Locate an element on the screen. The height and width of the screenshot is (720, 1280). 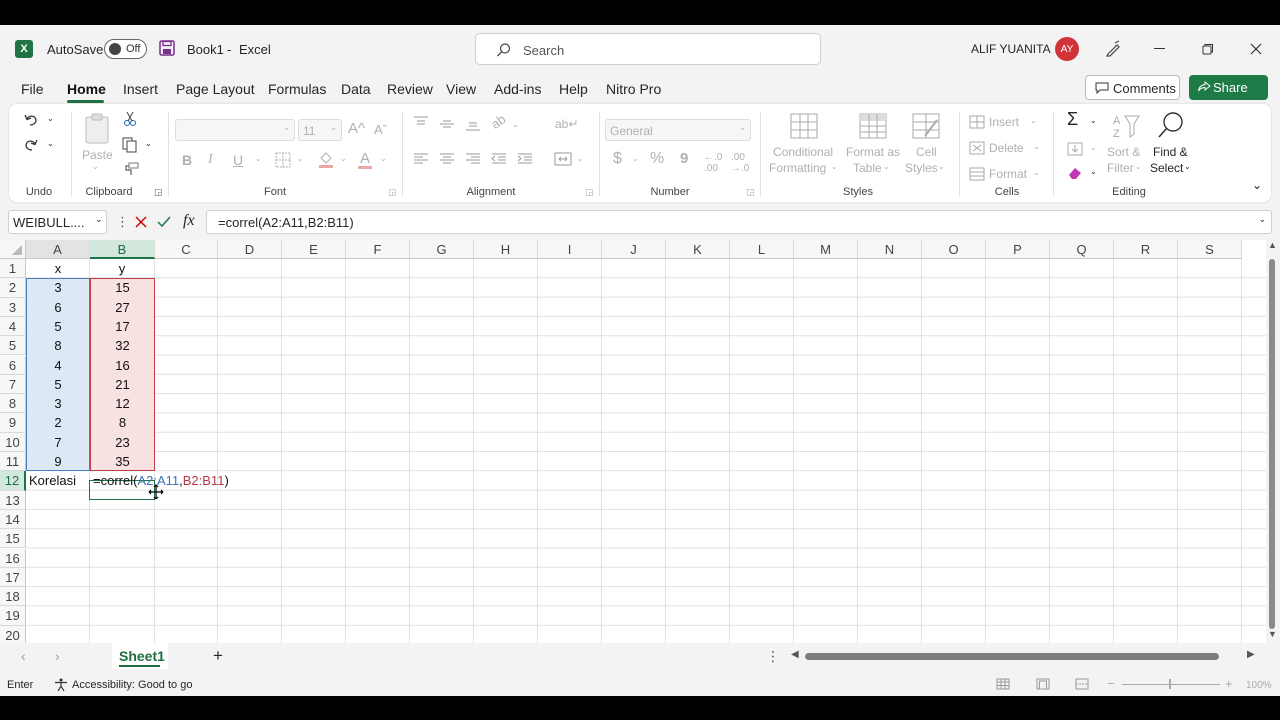
horizontal-scroll-thumb is located at coordinates (1012, 656).